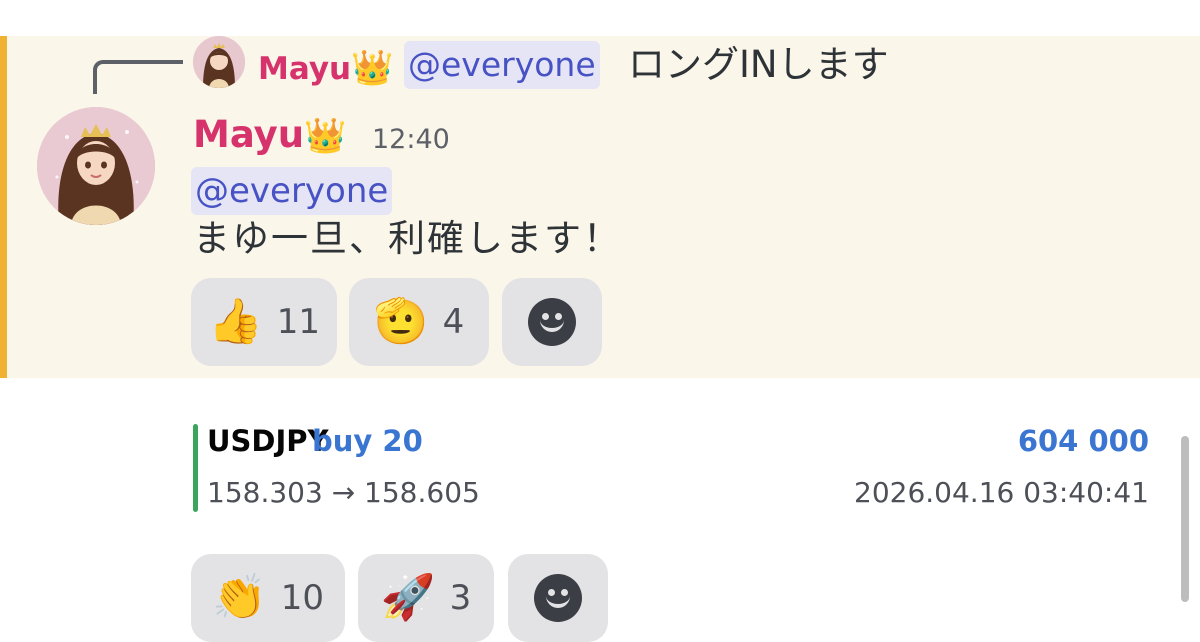  What do you see at coordinates (269, 134) in the screenshot?
I see `author-username: Mayu👑` at bounding box center [269, 134].